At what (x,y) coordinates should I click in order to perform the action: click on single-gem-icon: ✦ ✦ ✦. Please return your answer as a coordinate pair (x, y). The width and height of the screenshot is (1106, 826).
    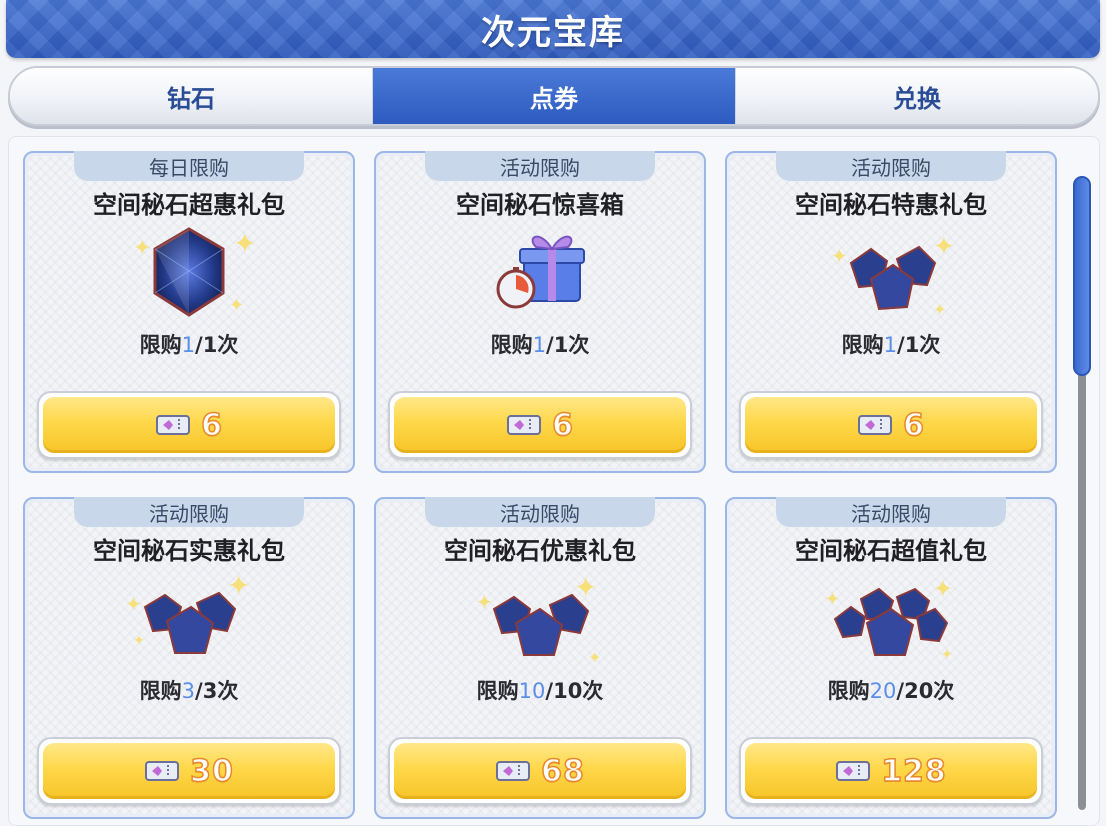
    Looking at the image, I should click on (194, 272).